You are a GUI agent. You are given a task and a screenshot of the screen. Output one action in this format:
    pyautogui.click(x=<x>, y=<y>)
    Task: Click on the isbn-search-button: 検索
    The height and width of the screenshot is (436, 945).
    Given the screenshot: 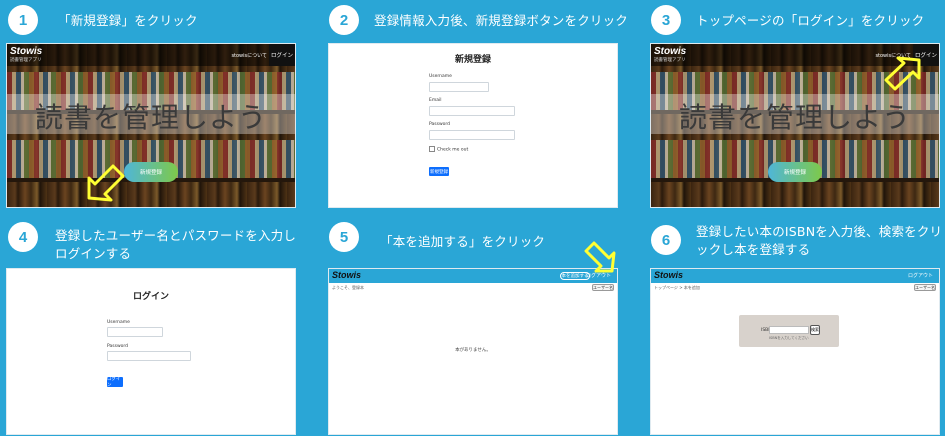 What is the action you would take?
    pyautogui.click(x=815, y=330)
    